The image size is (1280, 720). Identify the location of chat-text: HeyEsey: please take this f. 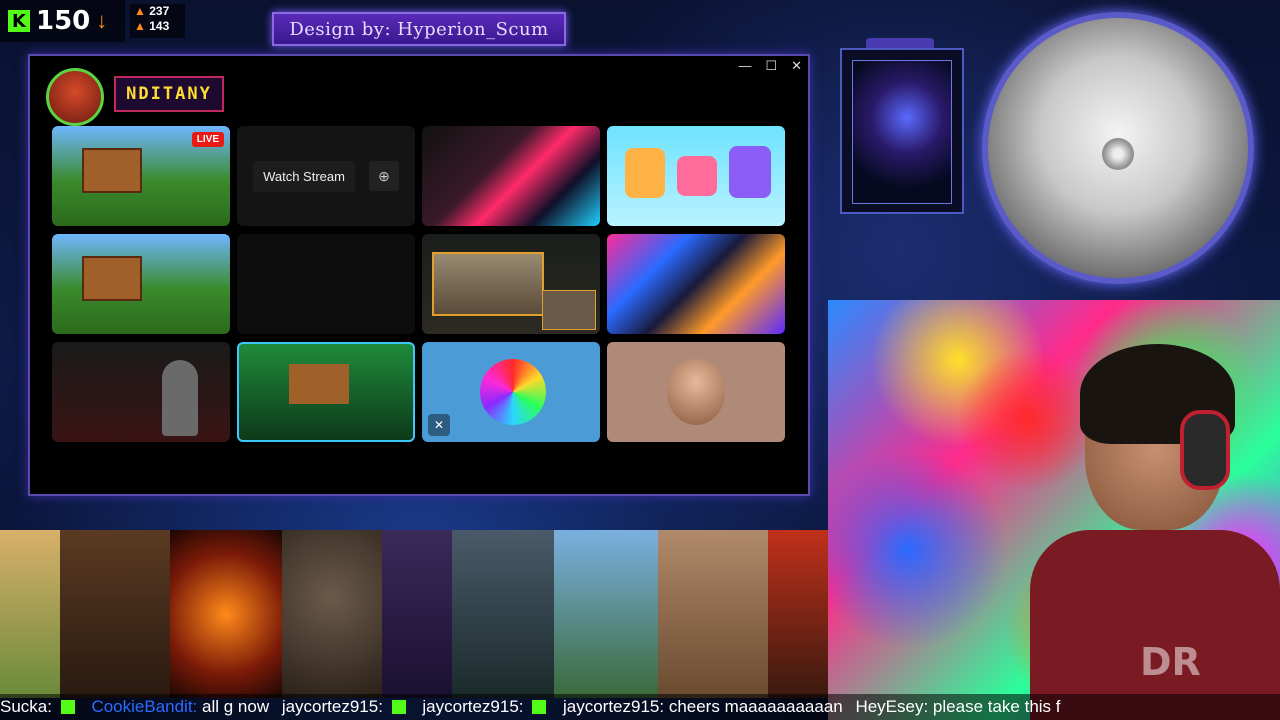
(958, 706).